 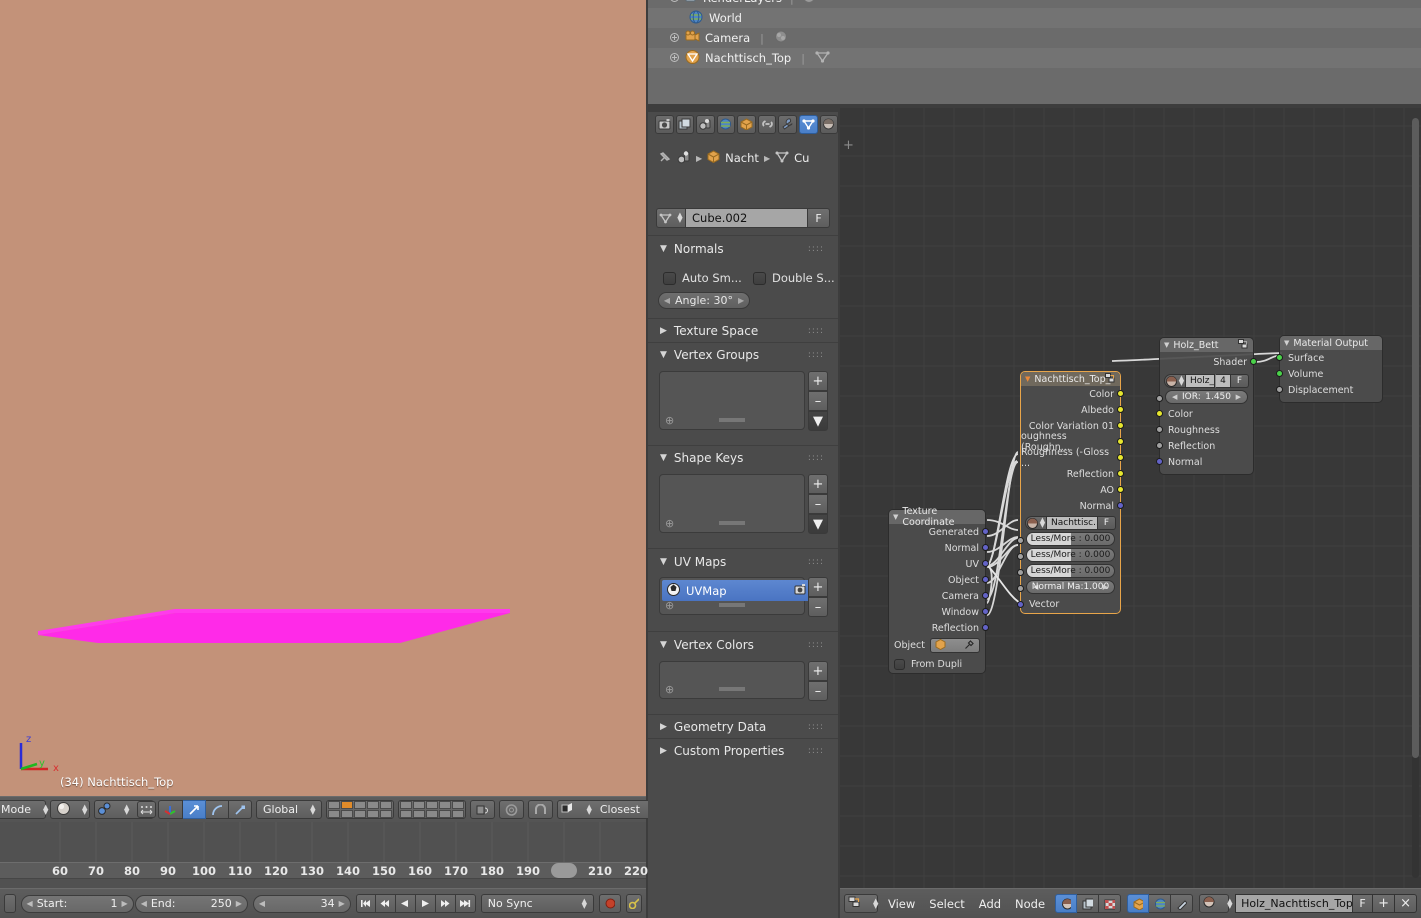 I want to click on play-icon, so click(x=425, y=903).